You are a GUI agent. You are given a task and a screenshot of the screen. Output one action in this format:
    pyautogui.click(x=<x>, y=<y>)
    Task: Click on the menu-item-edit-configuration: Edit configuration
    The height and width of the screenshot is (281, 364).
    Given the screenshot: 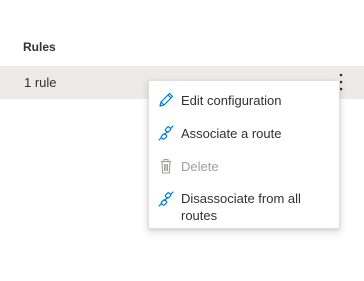 What is the action you would take?
    pyautogui.click(x=244, y=102)
    